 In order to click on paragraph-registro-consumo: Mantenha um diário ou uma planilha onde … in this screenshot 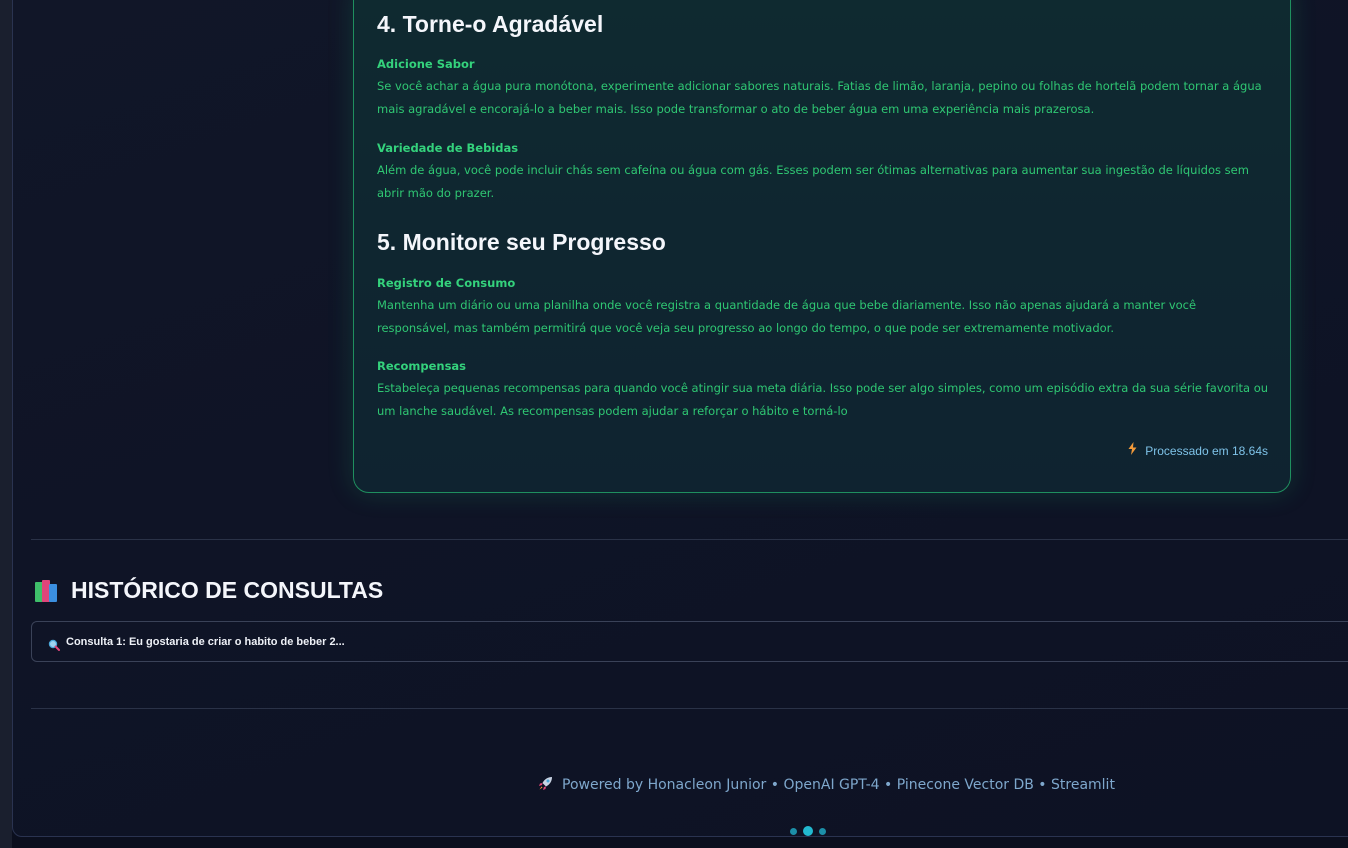, I will do `click(787, 316)`.